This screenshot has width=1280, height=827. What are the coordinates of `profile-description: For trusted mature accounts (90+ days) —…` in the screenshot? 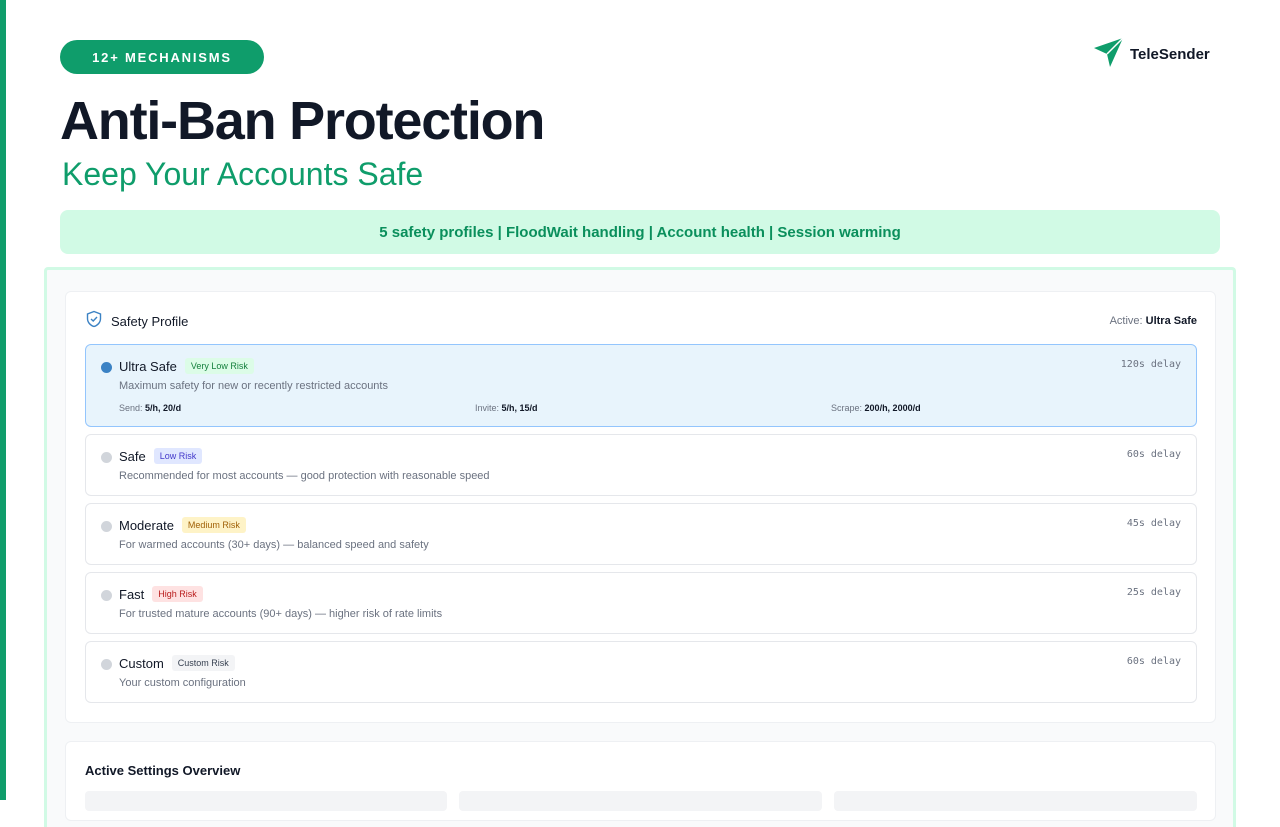 It's located at (281, 614).